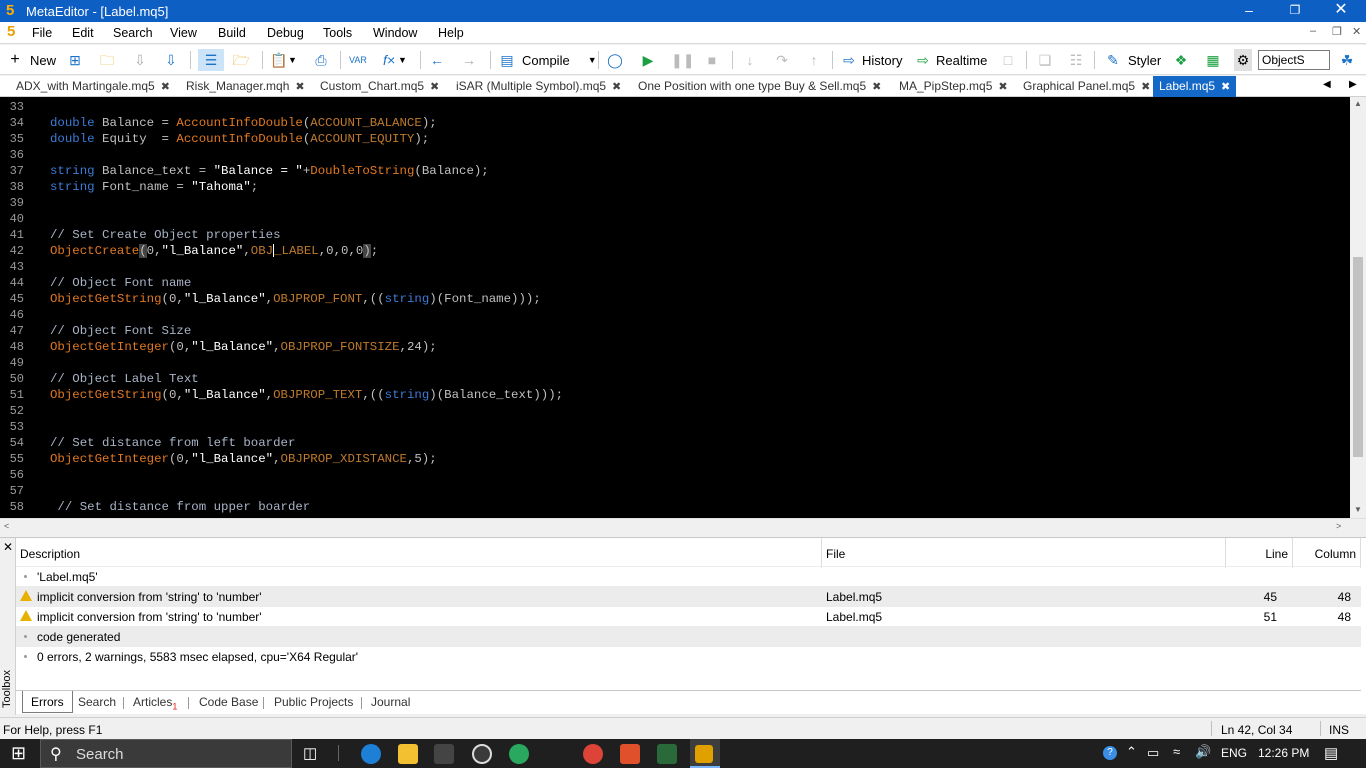  I want to click on doc-minimize-button: –, so click(1313, 31).